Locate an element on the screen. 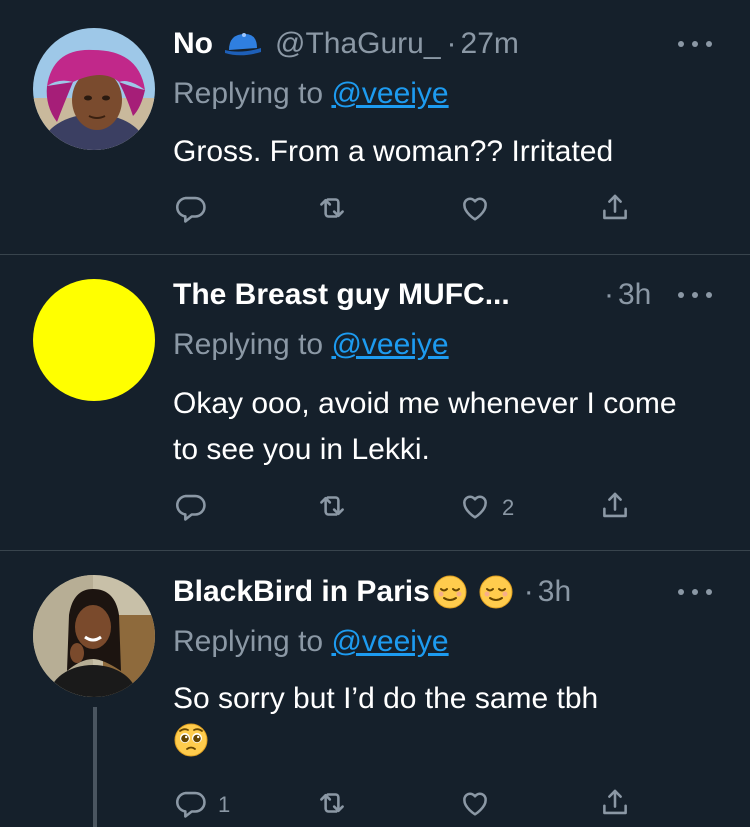 This screenshot has height=827, width=750. tweet-header: No @ThaGuru_ · 27m is located at coordinates (346, 44).